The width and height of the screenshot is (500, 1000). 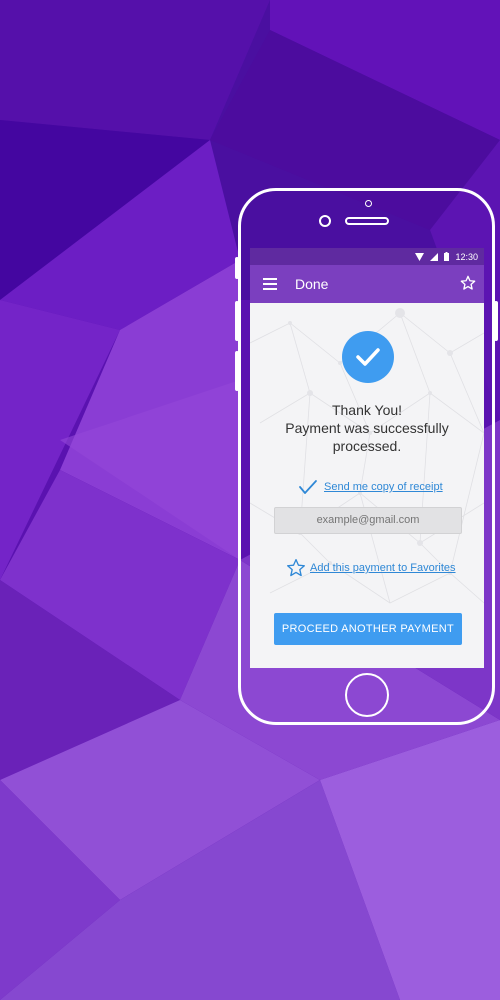 I want to click on receipt-option: Send me copy of receipt, so click(x=370, y=487).